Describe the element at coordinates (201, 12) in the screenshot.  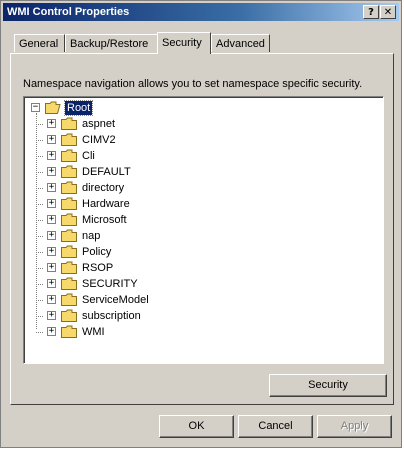
I see `title-bar: WMI Control Properties ? ✕` at that location.